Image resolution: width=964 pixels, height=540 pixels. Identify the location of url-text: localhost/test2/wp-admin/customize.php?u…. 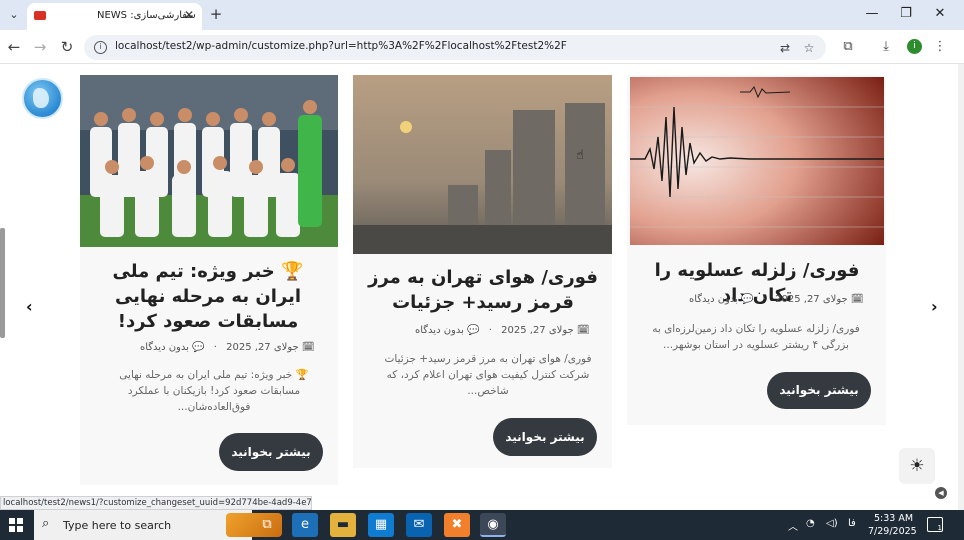
(341, 46).